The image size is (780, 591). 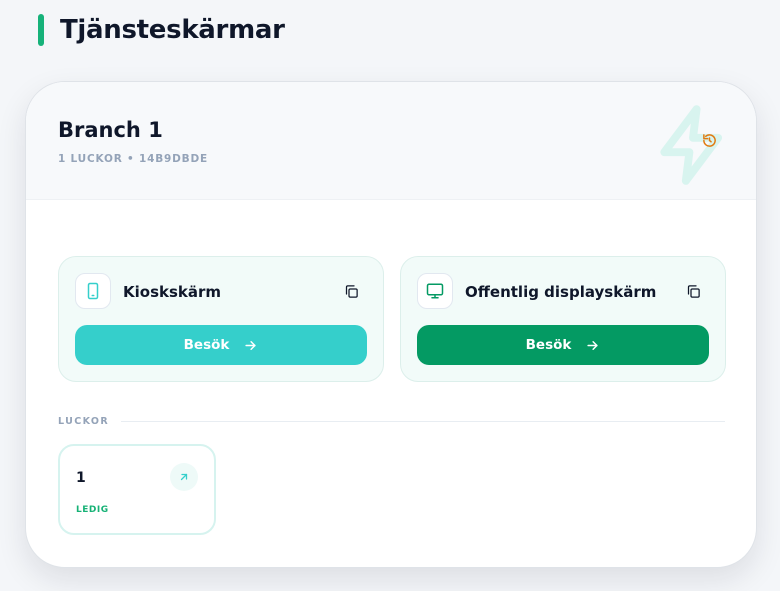 I want to click on slot-status-badge: LEDIG, so click(x=92, y=510).